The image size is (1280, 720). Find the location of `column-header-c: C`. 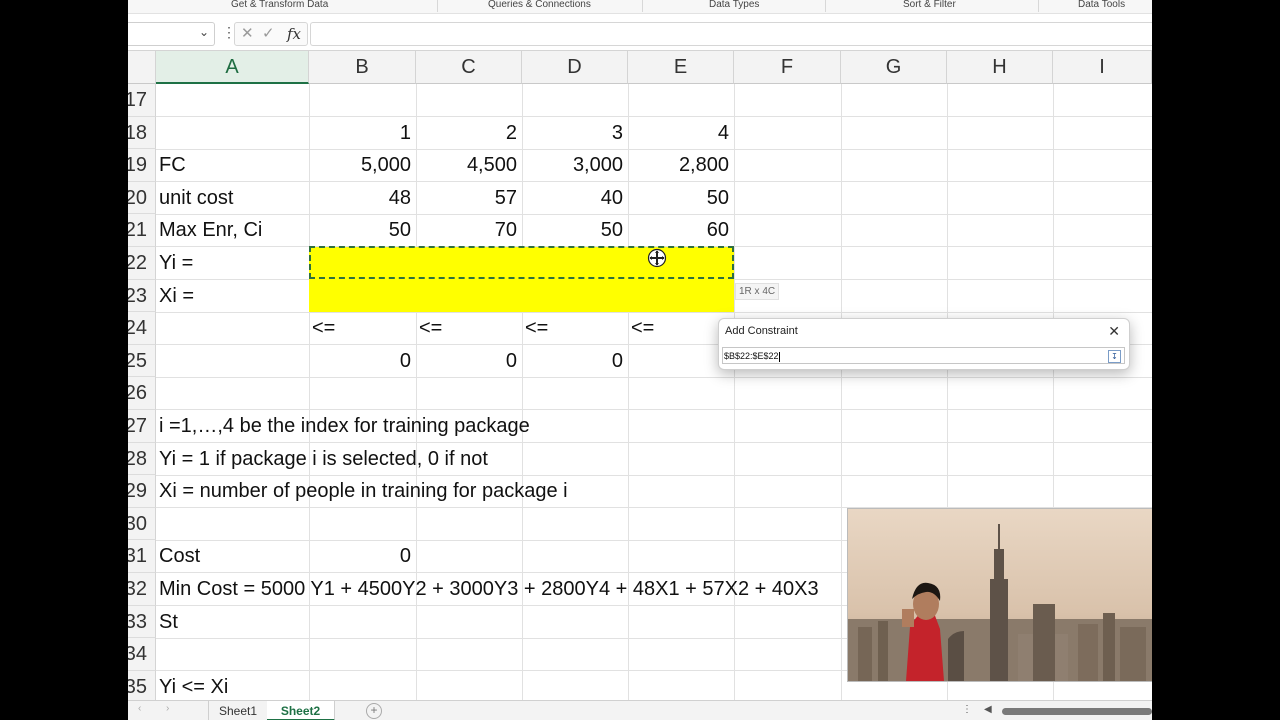

column-header-c: C is located at coordinates (469, 67).